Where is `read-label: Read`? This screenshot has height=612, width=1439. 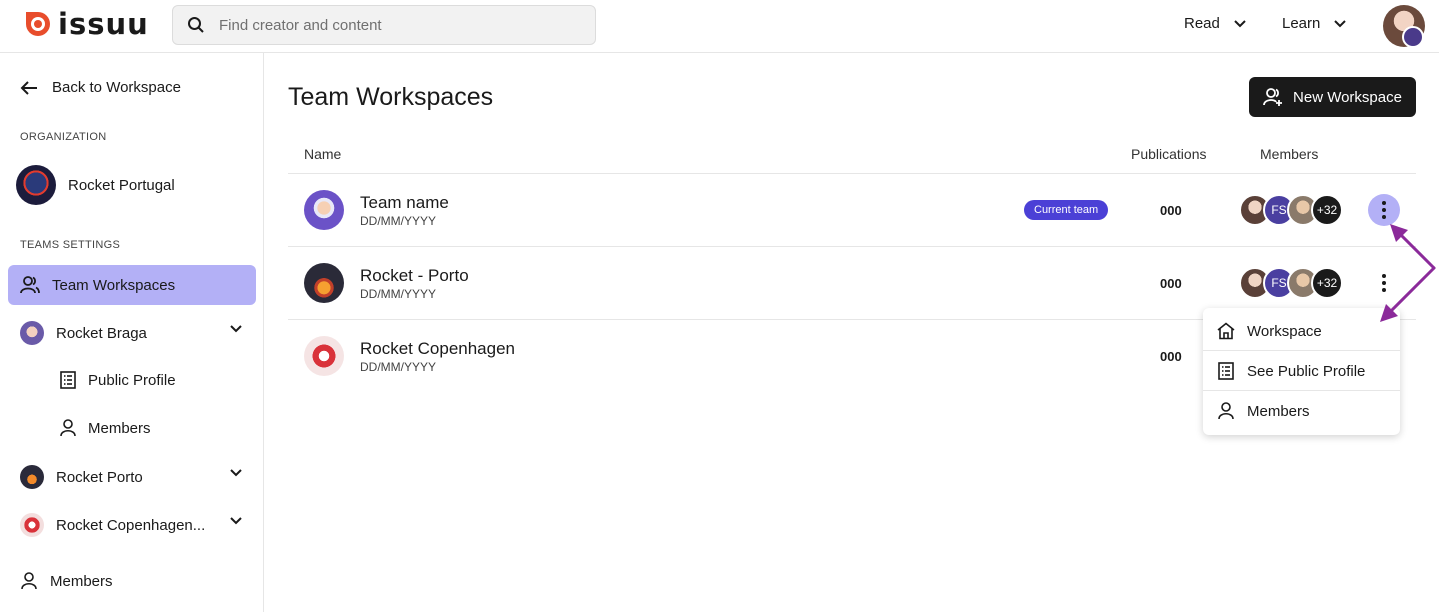 read-label: Read is located at coordinates (1202, 23).